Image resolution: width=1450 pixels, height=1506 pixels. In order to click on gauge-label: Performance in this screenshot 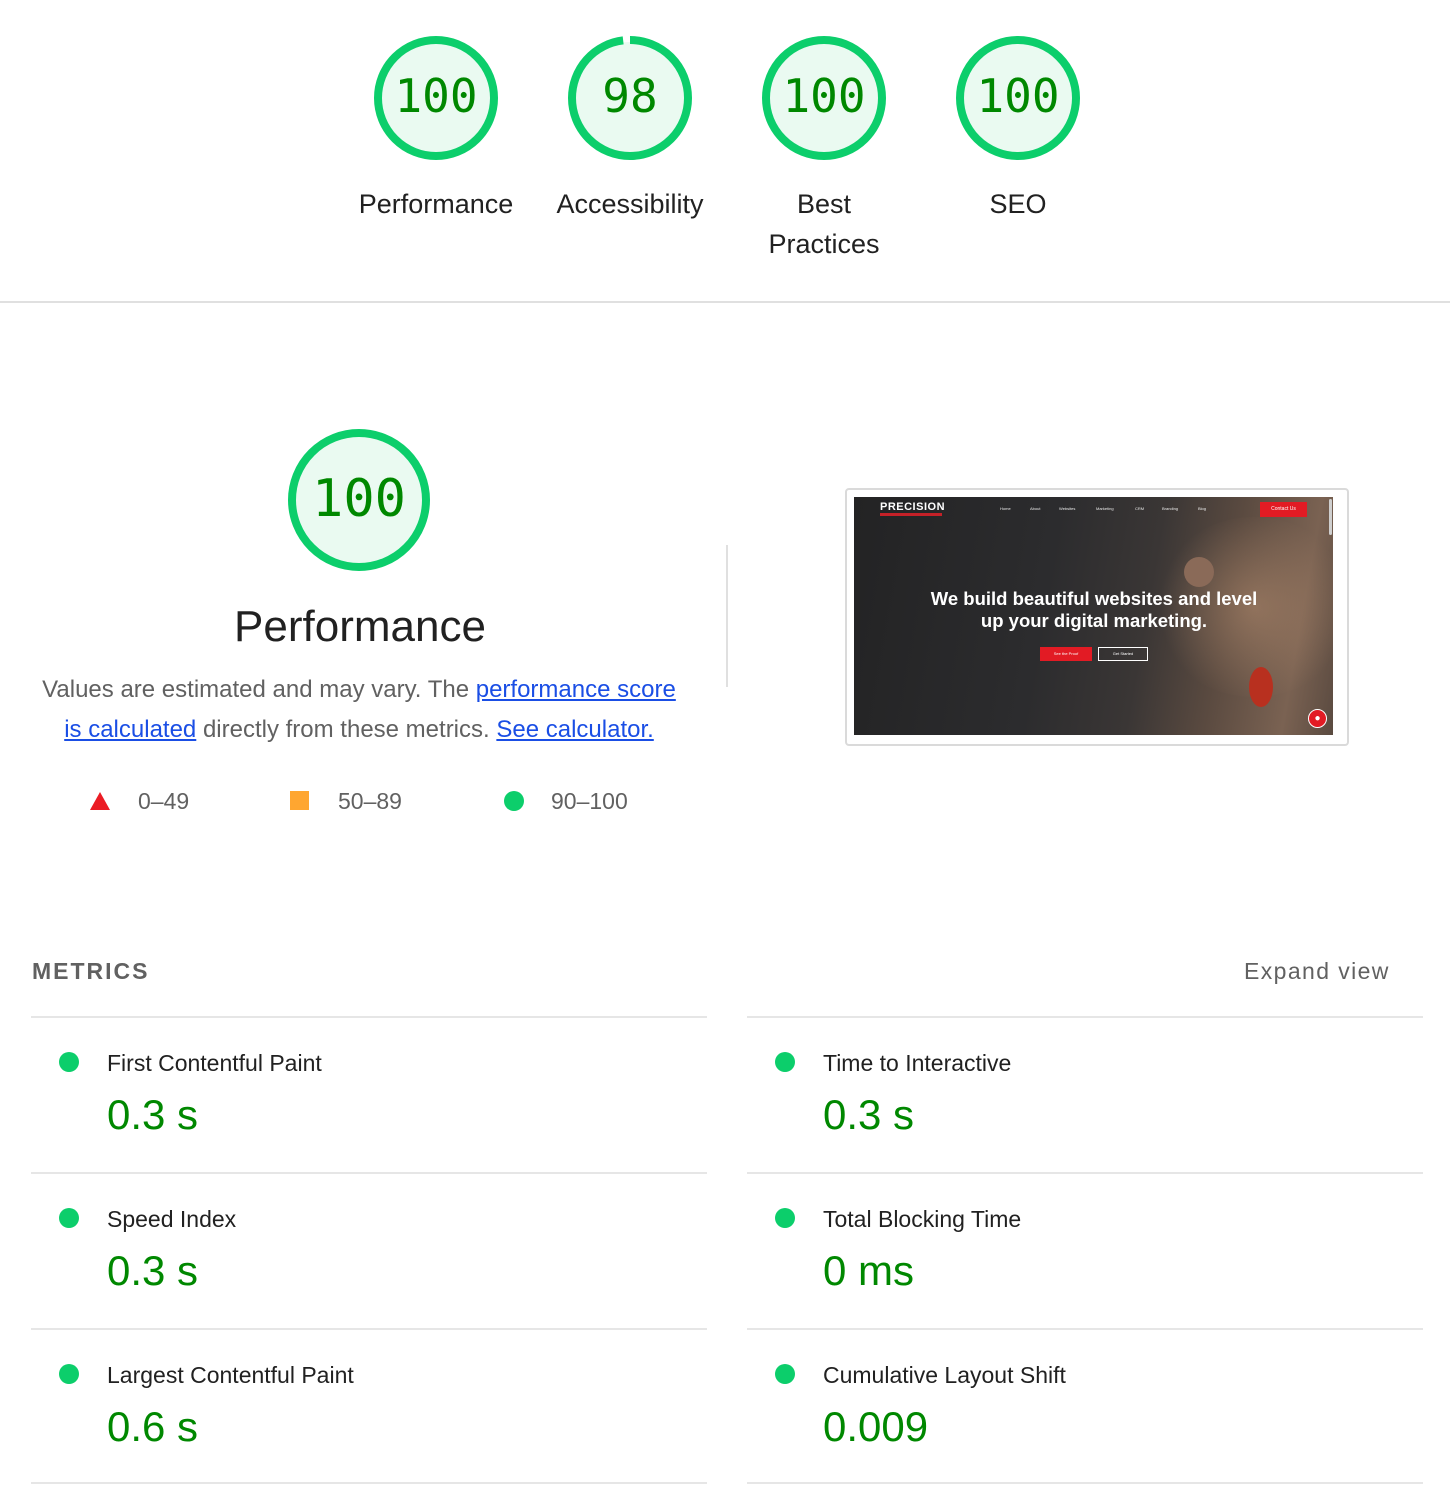, I will do `click(436, 204)`.